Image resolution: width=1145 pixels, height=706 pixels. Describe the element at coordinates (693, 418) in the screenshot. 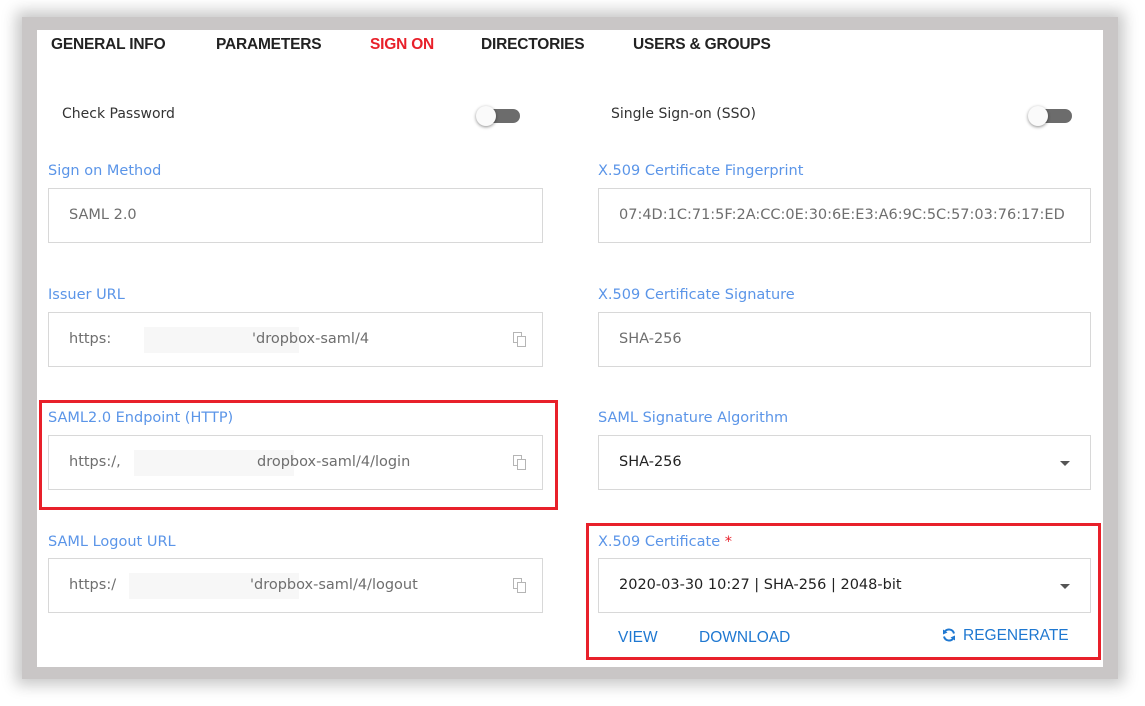

I see `algorithm-label: SAML Signature Algorithm` at that location.